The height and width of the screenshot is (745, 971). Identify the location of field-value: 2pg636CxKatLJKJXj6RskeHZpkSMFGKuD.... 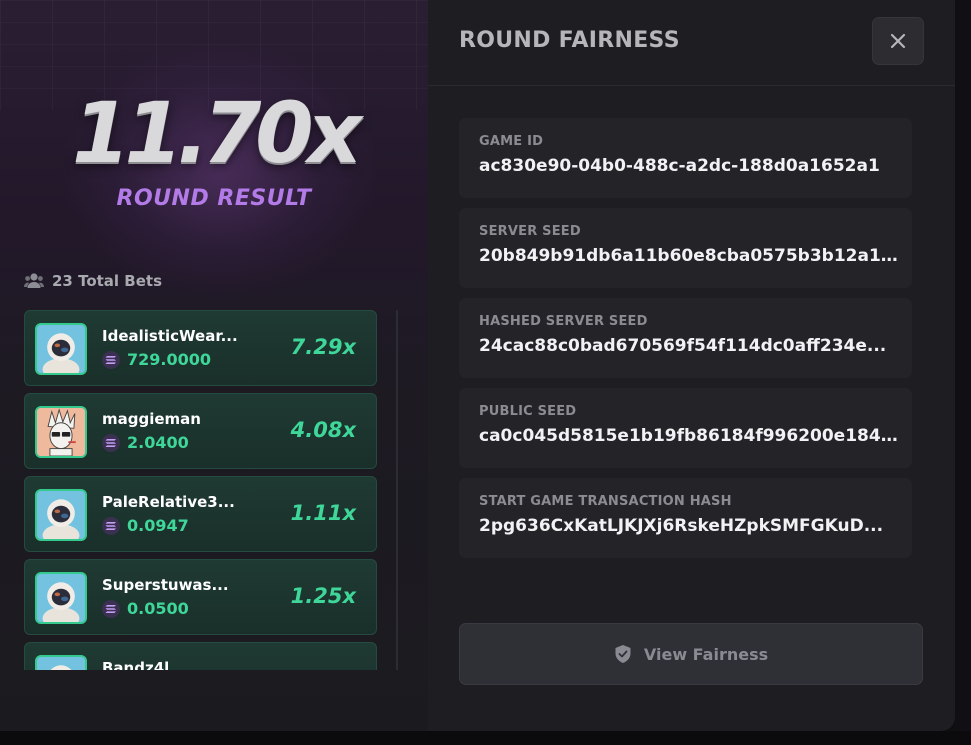
(689, 526).